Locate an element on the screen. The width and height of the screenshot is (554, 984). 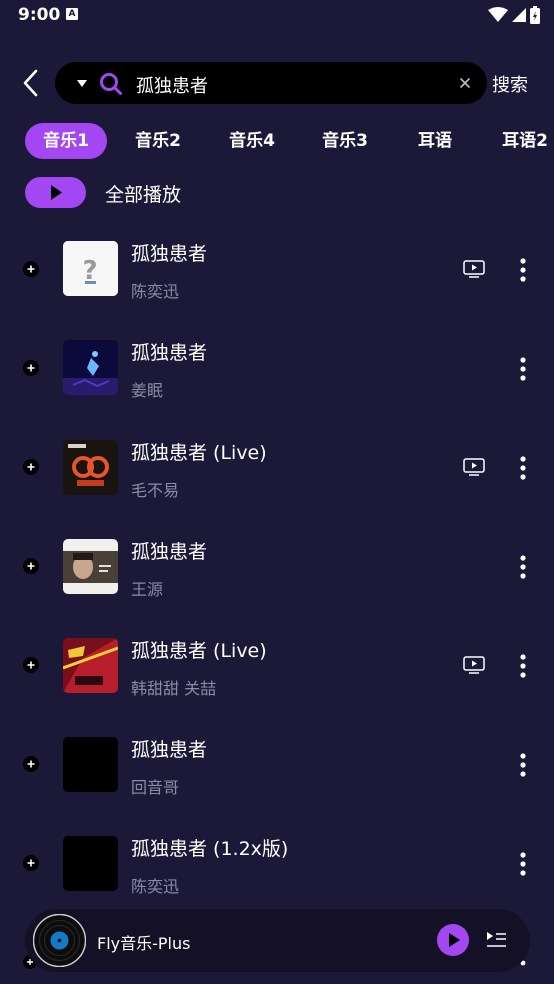
song-artist: 姜眠 is located at coordinates (147, 390).